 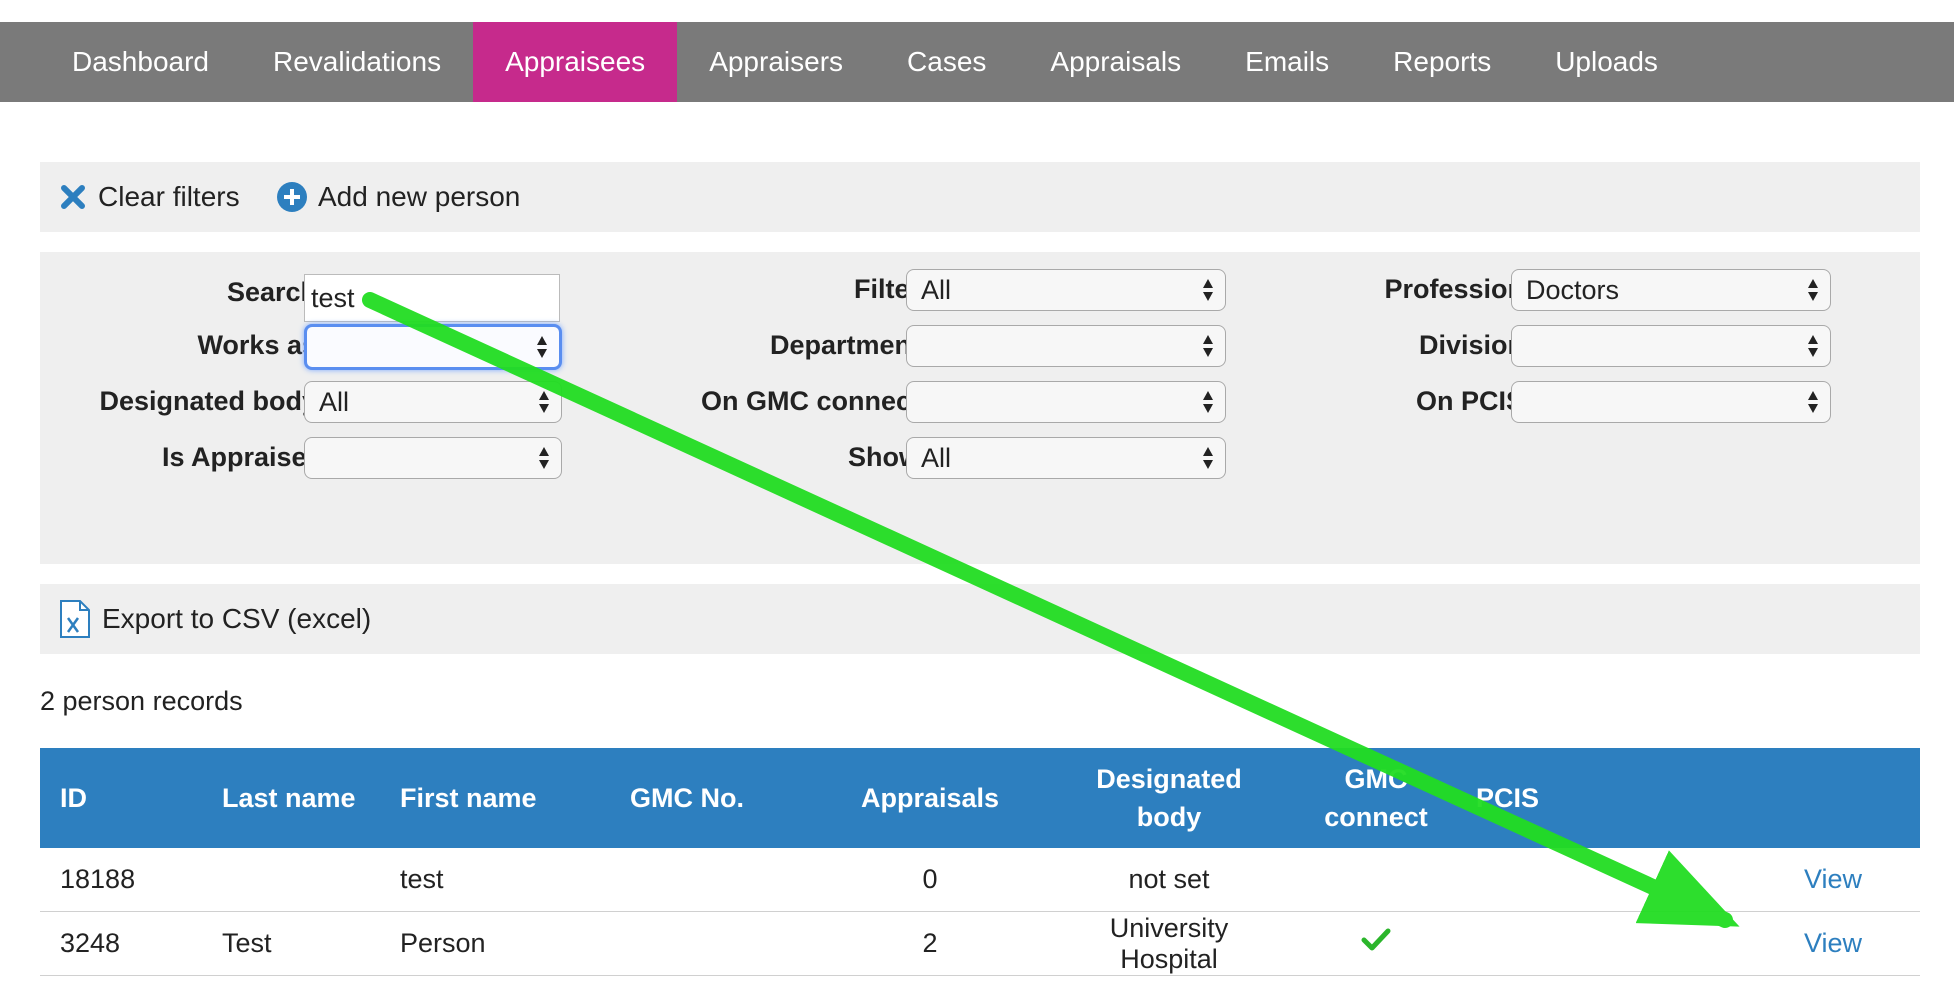 I want to click on tab-appraisals: Appraisals, so click(x=1115, y=62).